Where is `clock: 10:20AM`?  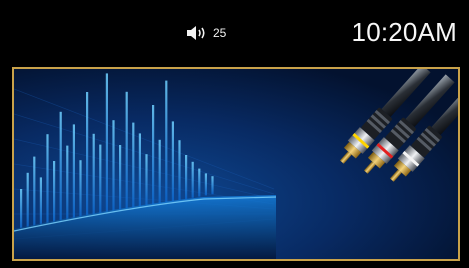
clock: 10:20AM is located at coordinates (404, 32).